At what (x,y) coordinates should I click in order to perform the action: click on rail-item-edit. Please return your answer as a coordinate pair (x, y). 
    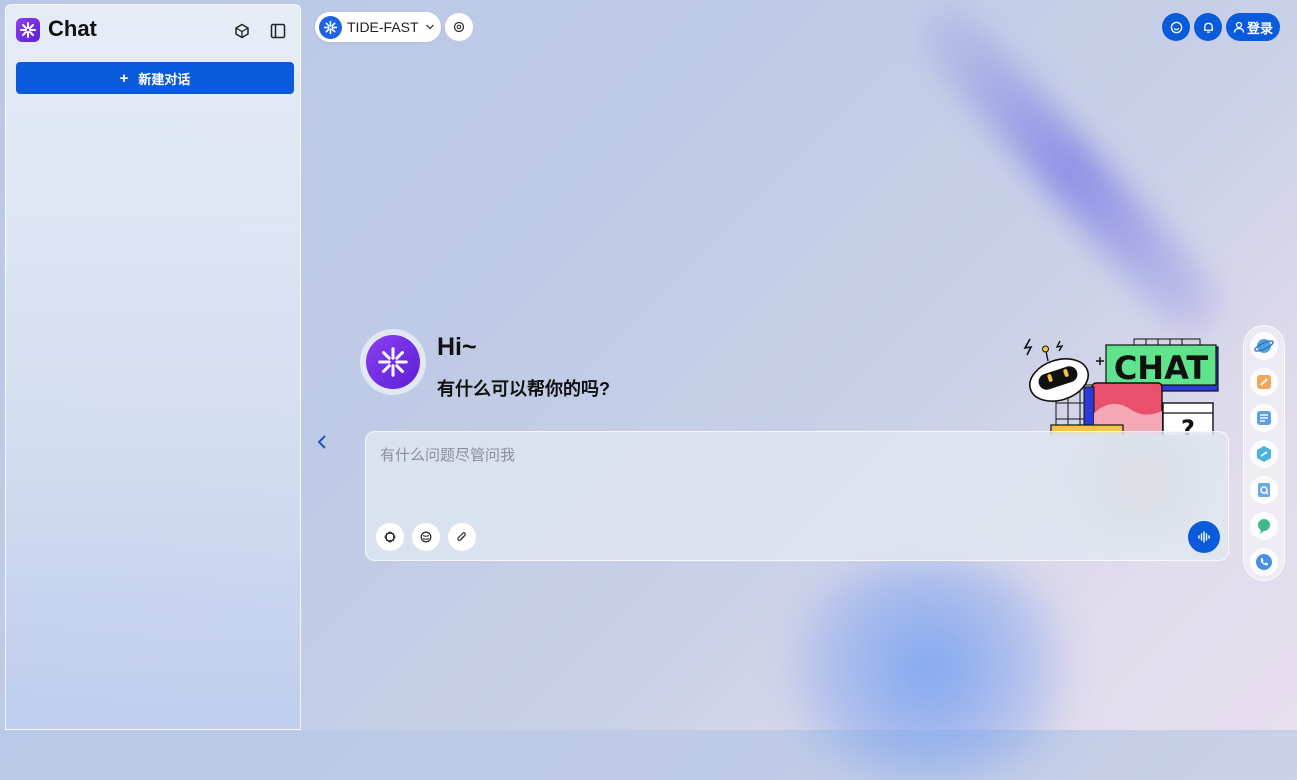
    Looking at the image, I should click on (1264, 382).